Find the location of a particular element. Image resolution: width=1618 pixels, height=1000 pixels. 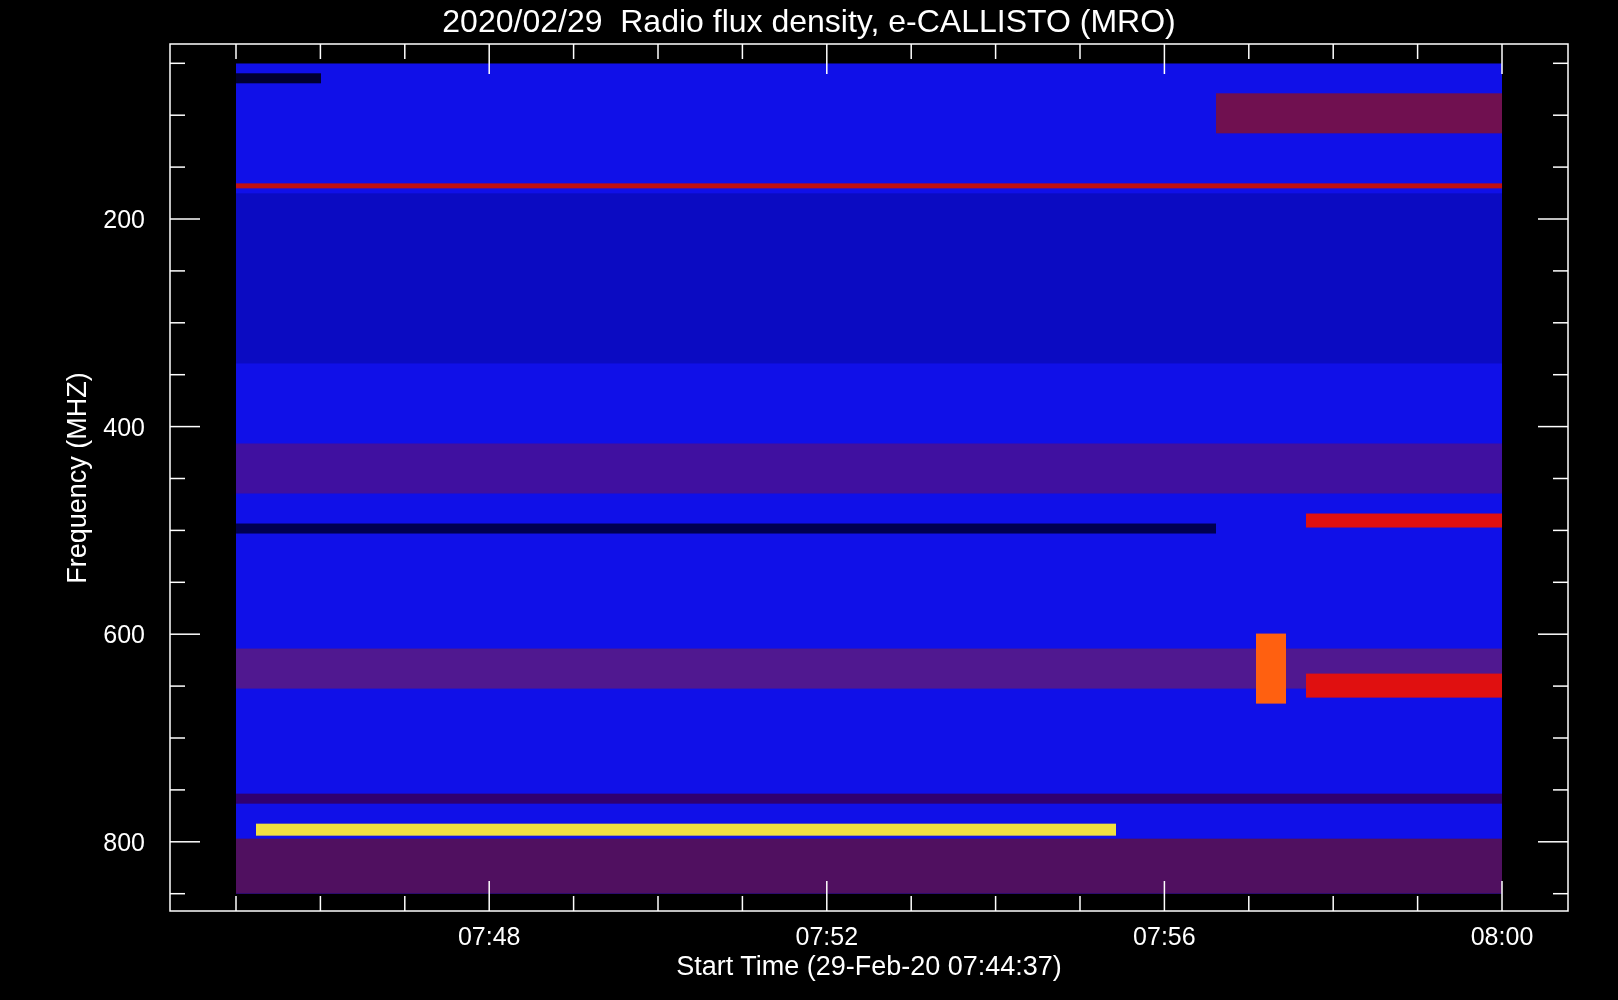

y-tick-label: 200 is located at coordinates (124, 219).